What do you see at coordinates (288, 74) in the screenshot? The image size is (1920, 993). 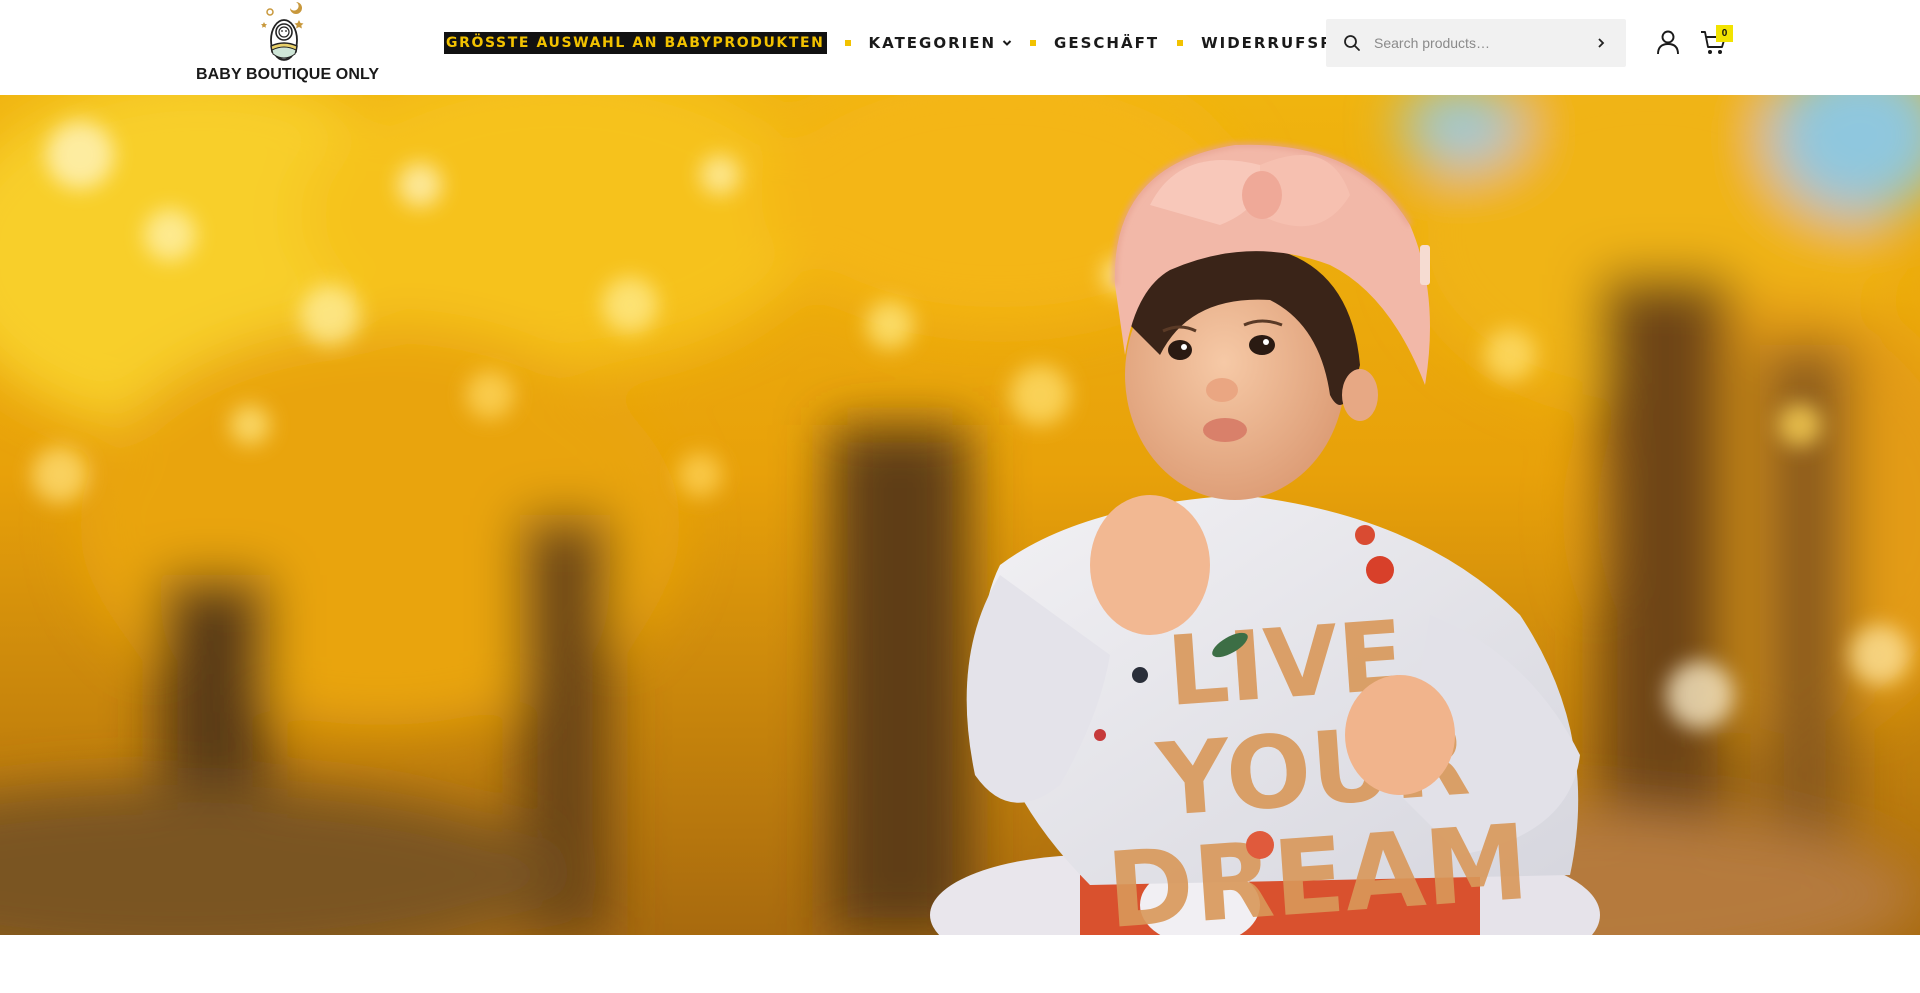 I see `brand-name: BABY BOUTIQUE ONLY` at bounding box center [288, 74].